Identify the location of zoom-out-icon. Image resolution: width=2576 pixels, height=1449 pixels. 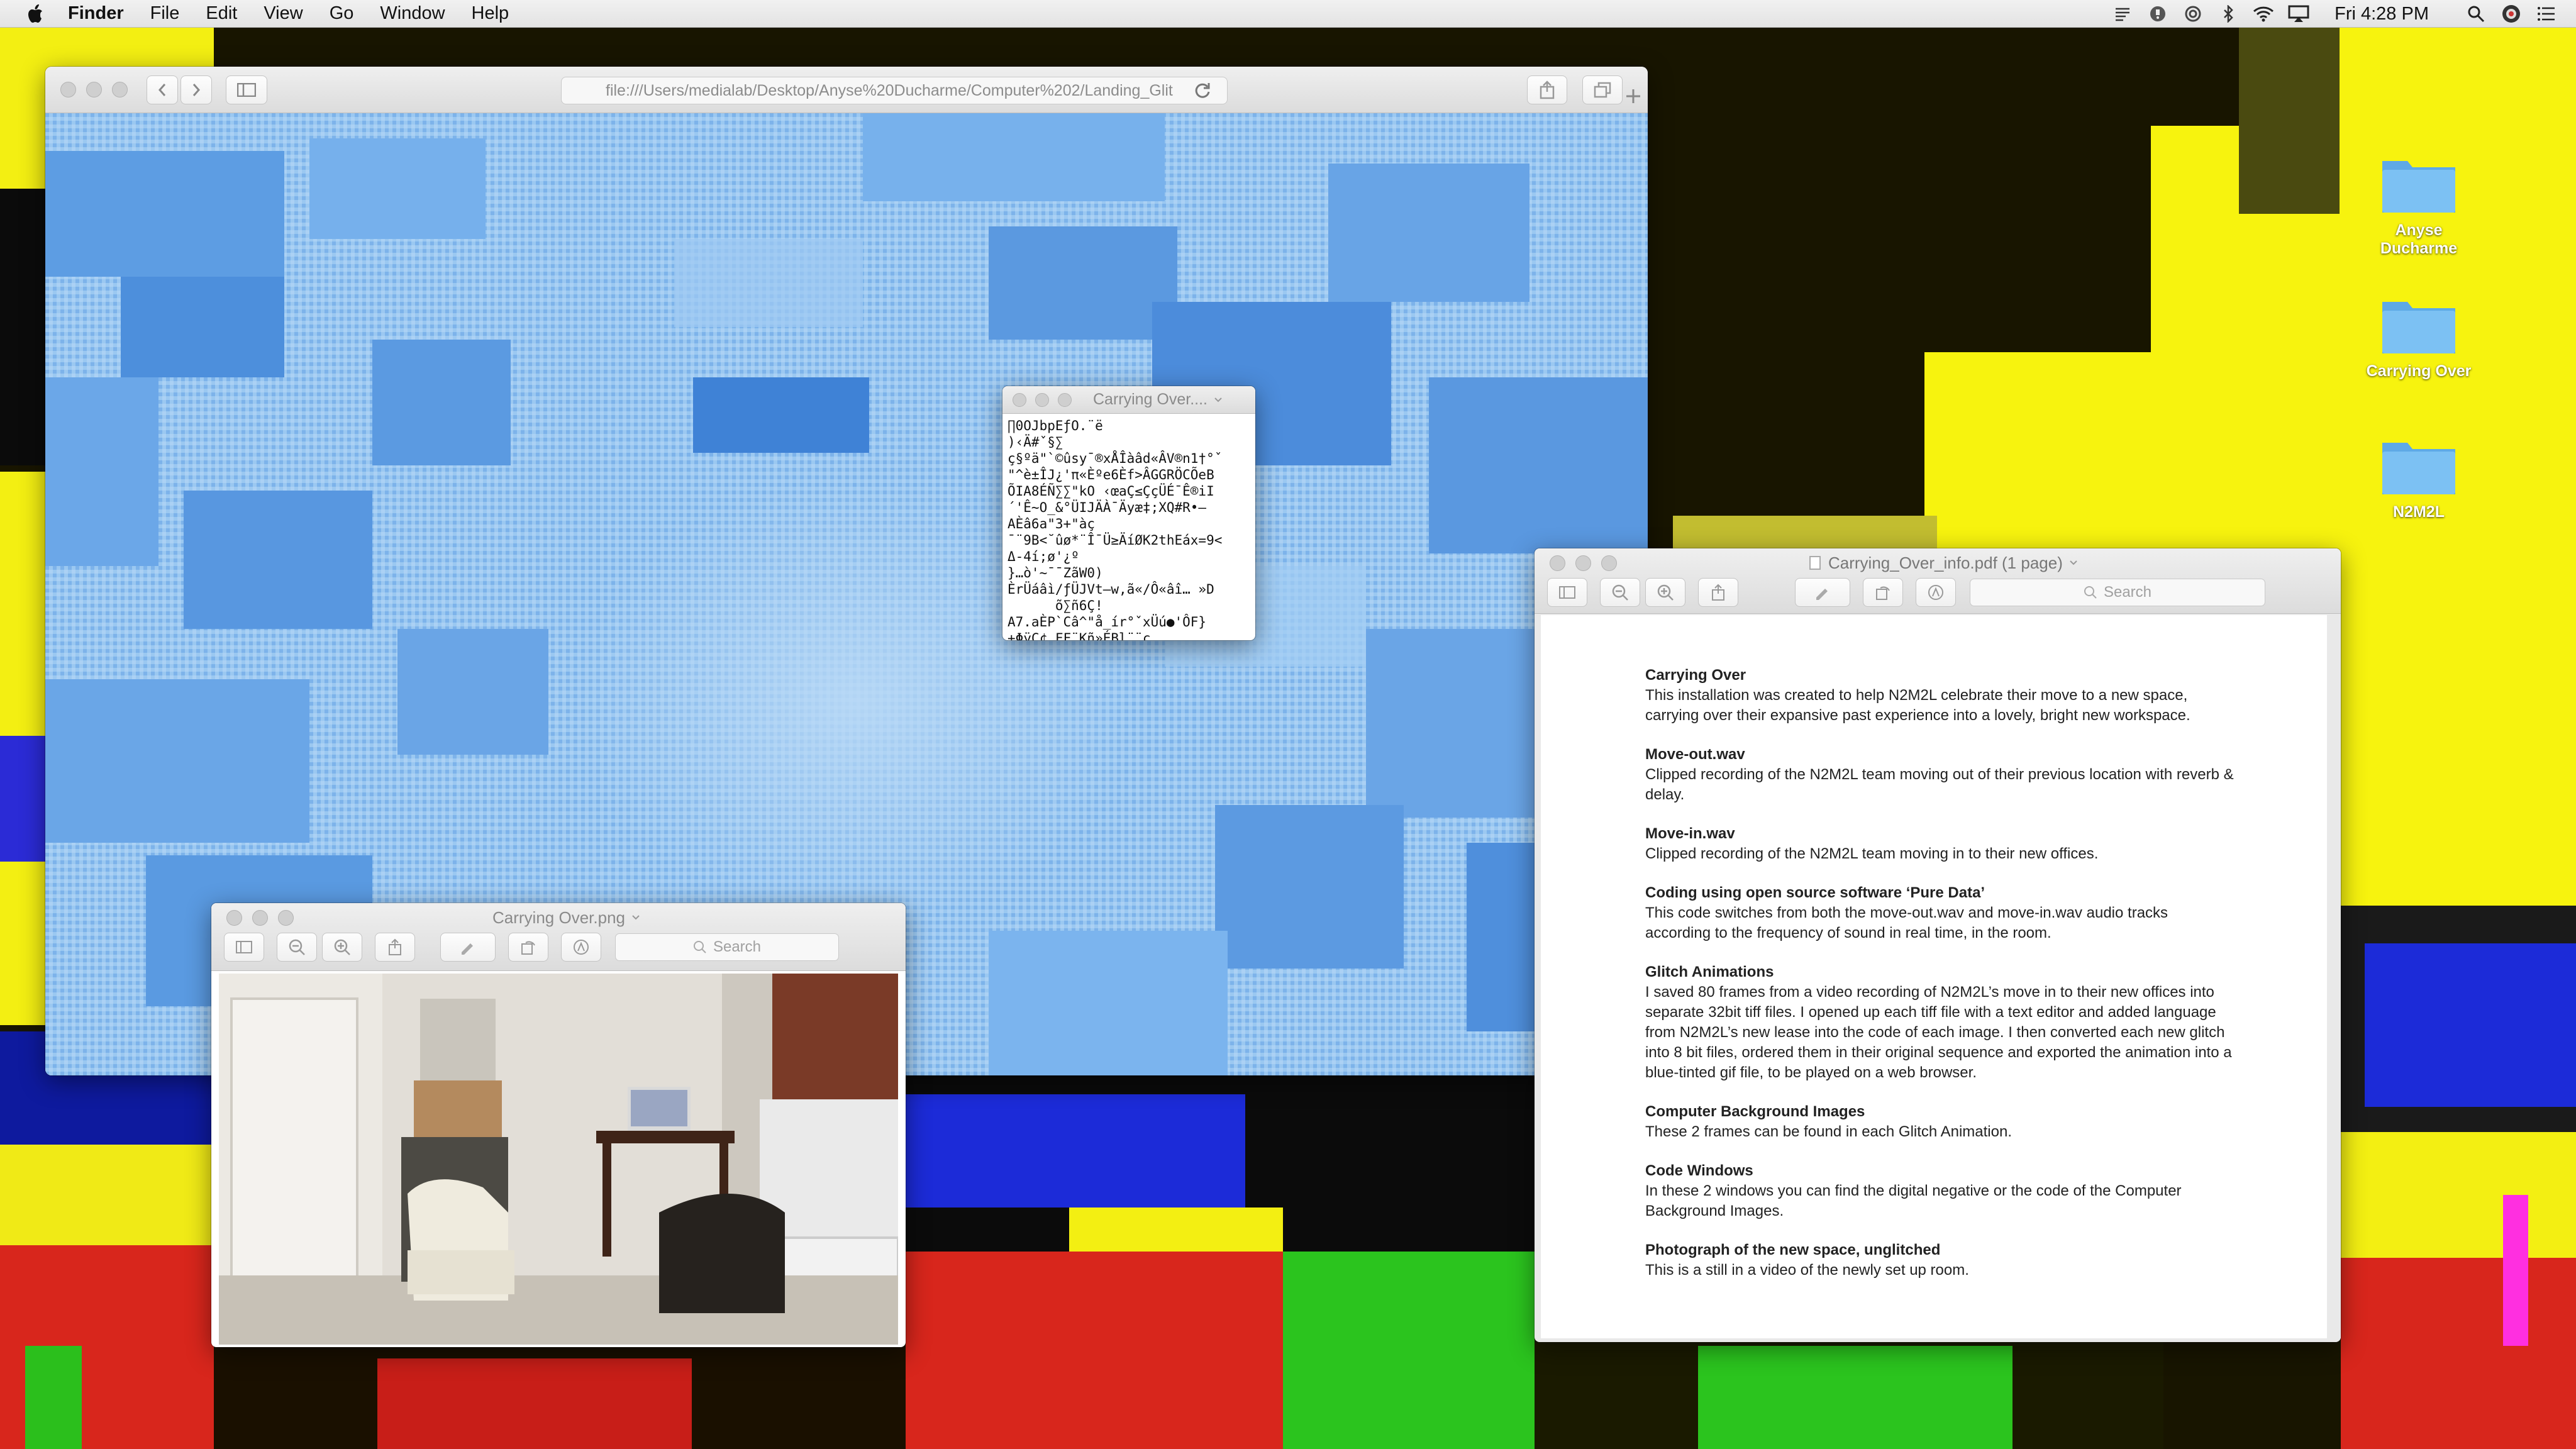
(297, 947).